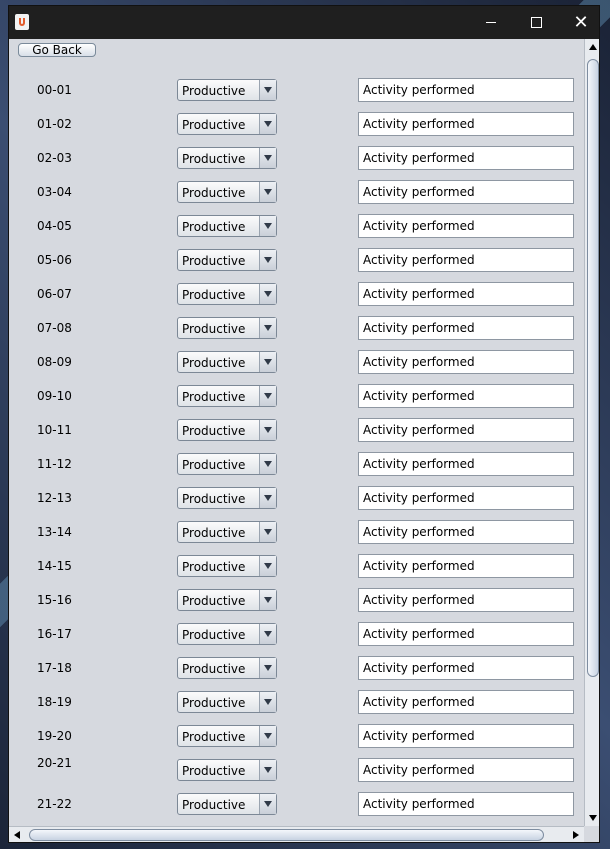 The width and height of the screenshot is (610, 849). Describe the element at coordinates (592, 818) in the screenshot. I see `scroll-down-button` at that location.